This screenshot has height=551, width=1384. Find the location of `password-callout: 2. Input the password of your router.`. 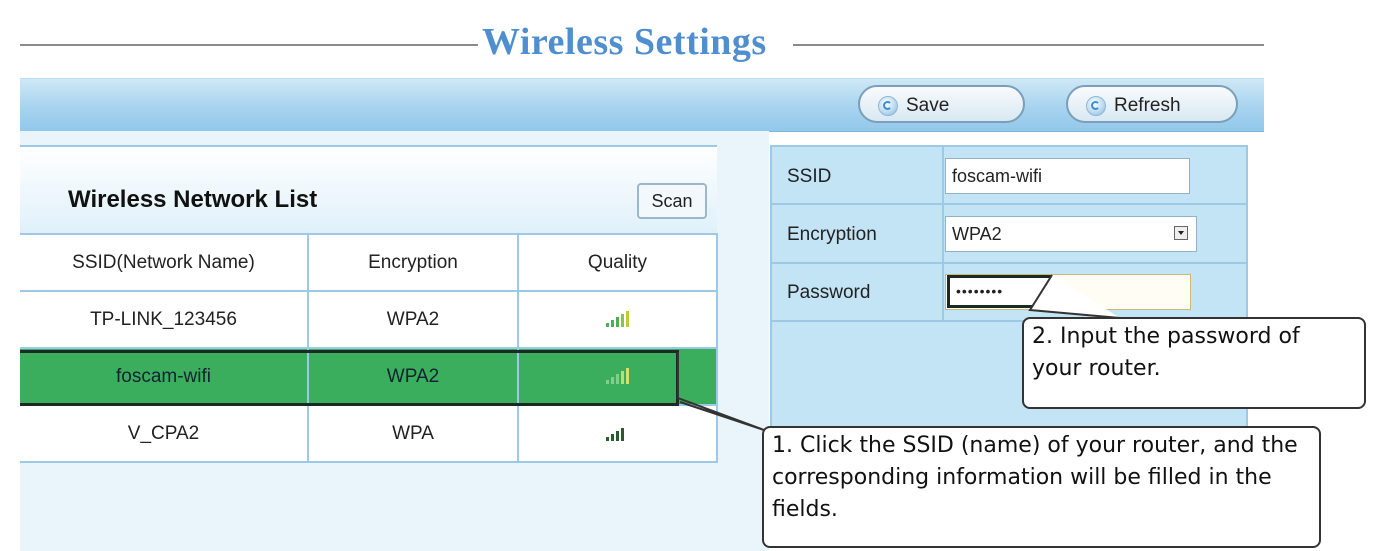

password-callout: 2. Input the password of your router. is located at coordinates (1194, 363).